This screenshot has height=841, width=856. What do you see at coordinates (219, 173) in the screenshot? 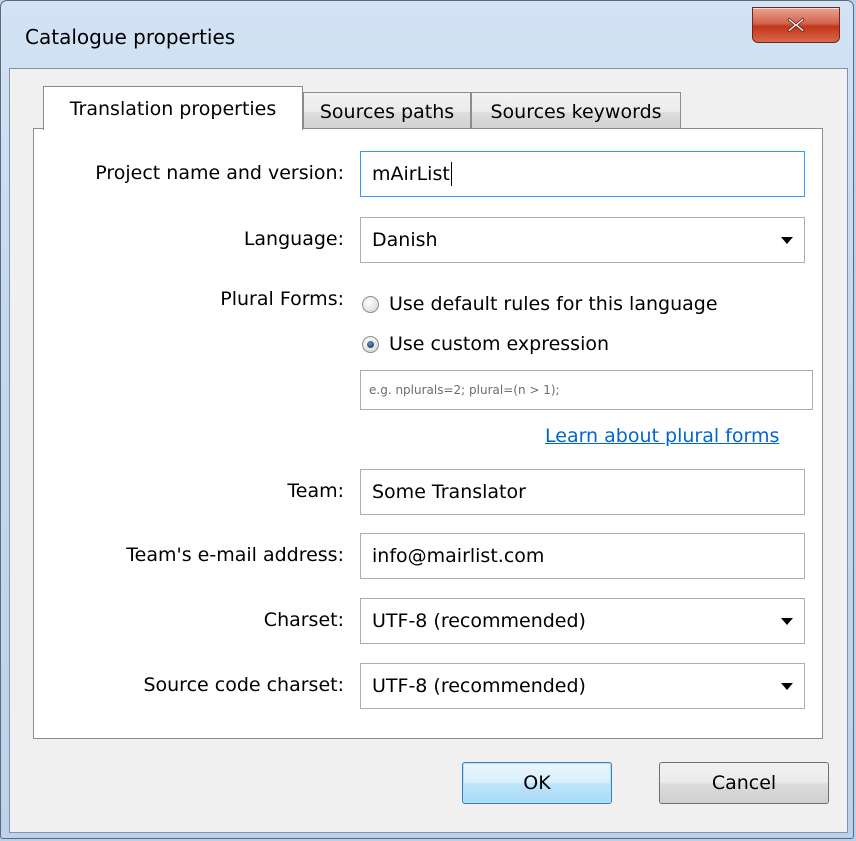
I see `project-name-label: Project name and version:` at bounding box center [219, 173].